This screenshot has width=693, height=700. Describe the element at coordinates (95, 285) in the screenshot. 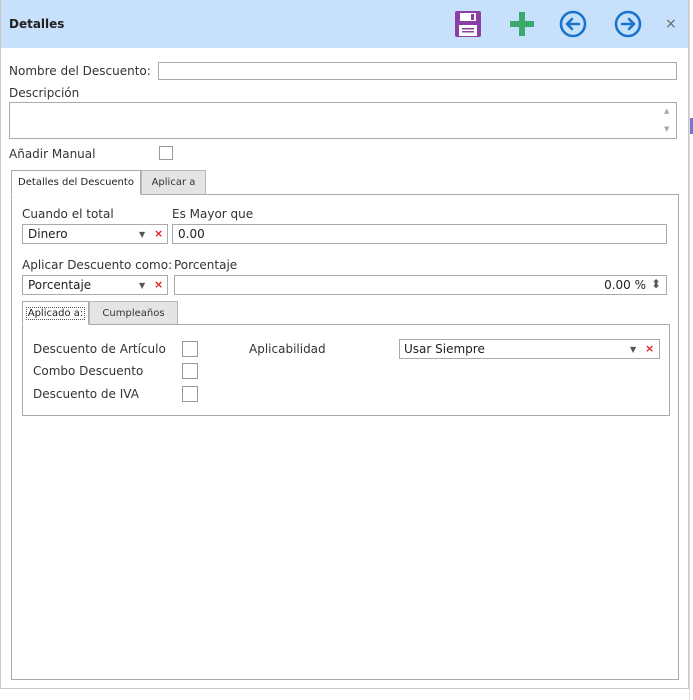

I see `aplicar-dropdown: Porcentaje ▼ ×` at that location.